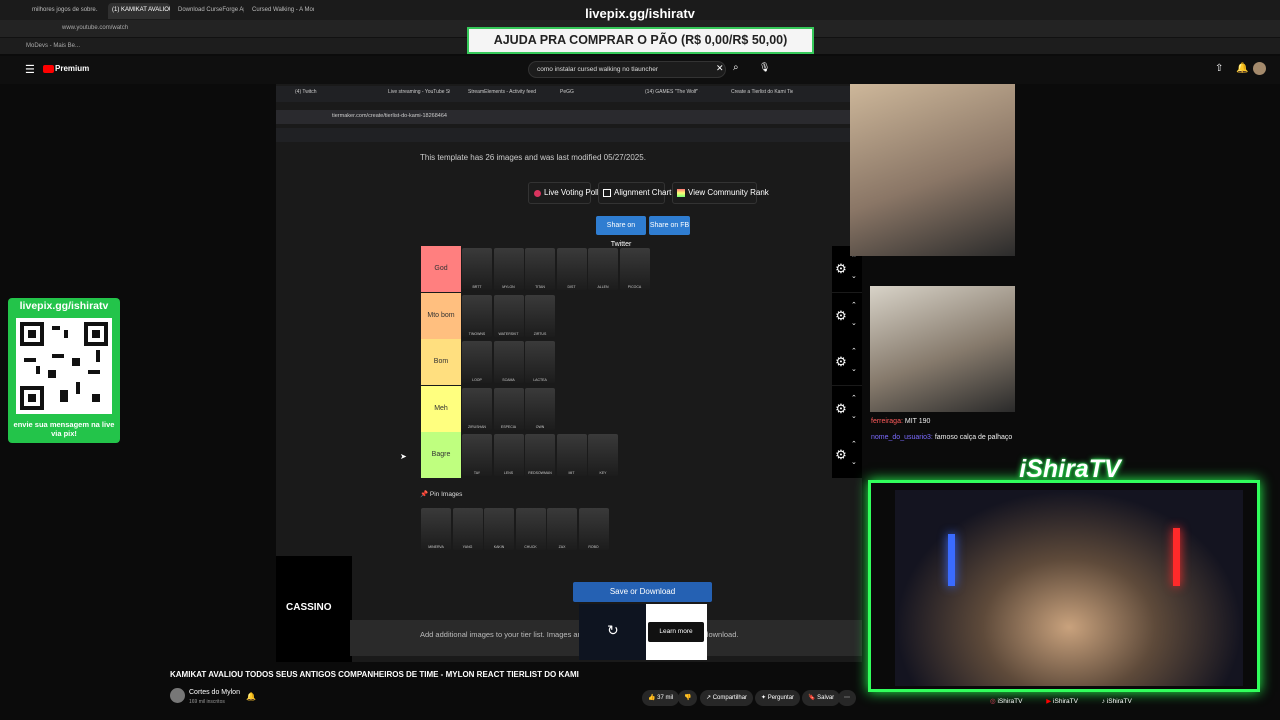 This screenshot has height=720, width=1280. I want to click on channel-name: Cortes do Mylon, so click(214, 692).